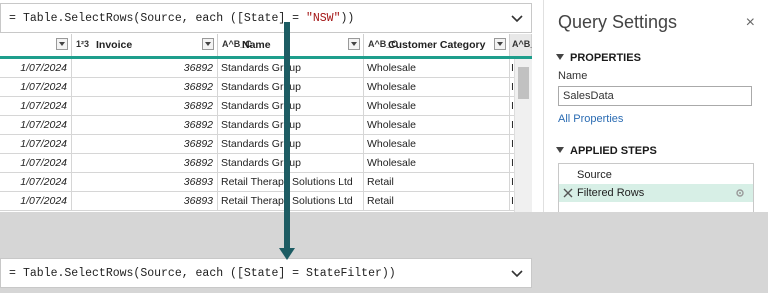 The image size is (768, 293). Describe the element at coordinates (523, 83) in the screenshot. I see `scrollbar-thumb` at that location.